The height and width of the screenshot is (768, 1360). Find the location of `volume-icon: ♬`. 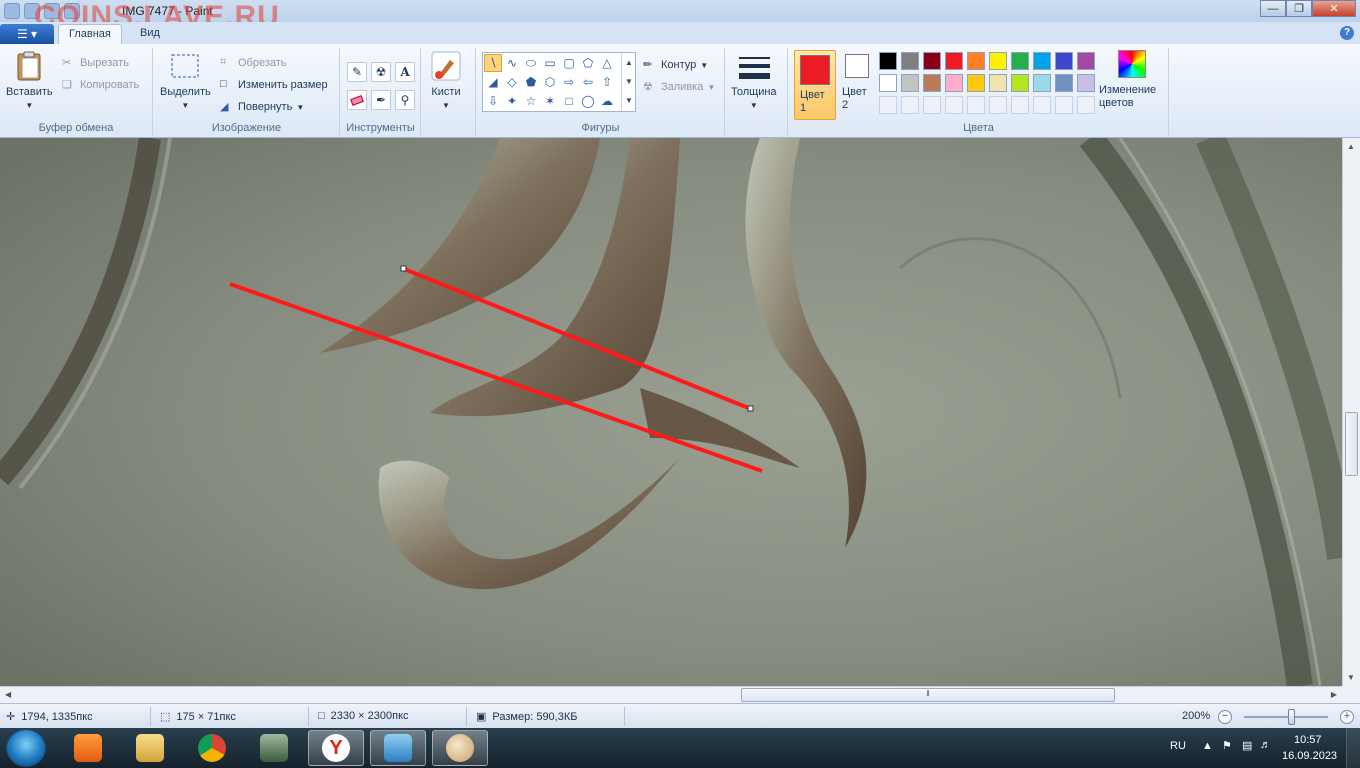

volume-icon: ♬ is located at coordinates (1265, 745).